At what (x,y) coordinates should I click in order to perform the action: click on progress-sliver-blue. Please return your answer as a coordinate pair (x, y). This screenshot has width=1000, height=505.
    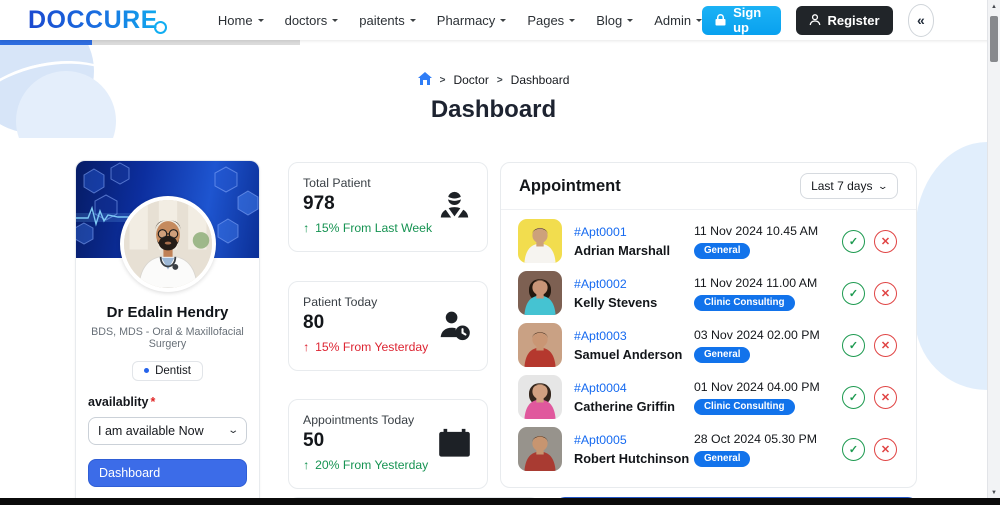
    Looking at the image, I should click on (46, 42).